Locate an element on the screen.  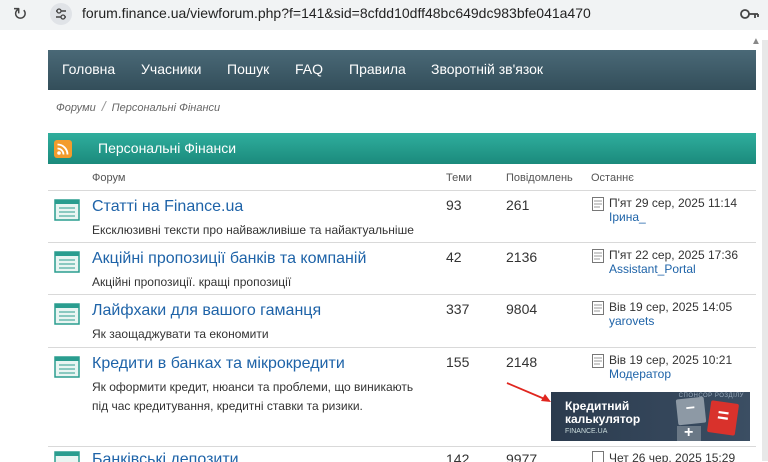
posts-count: 2136 is located at coordinates (521, 257).